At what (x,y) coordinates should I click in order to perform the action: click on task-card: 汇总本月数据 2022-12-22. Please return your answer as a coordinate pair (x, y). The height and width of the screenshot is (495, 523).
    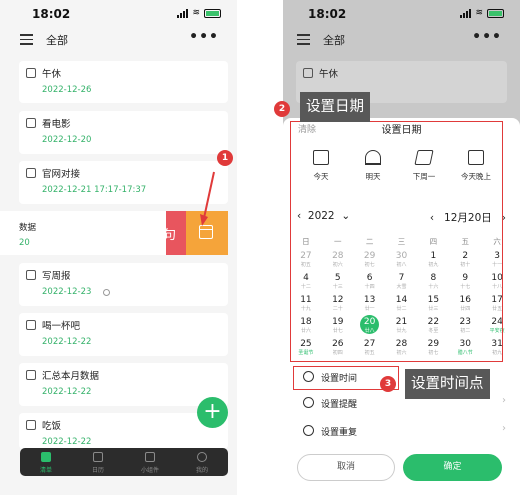
    Looking at the image, I should click on (123, 384).